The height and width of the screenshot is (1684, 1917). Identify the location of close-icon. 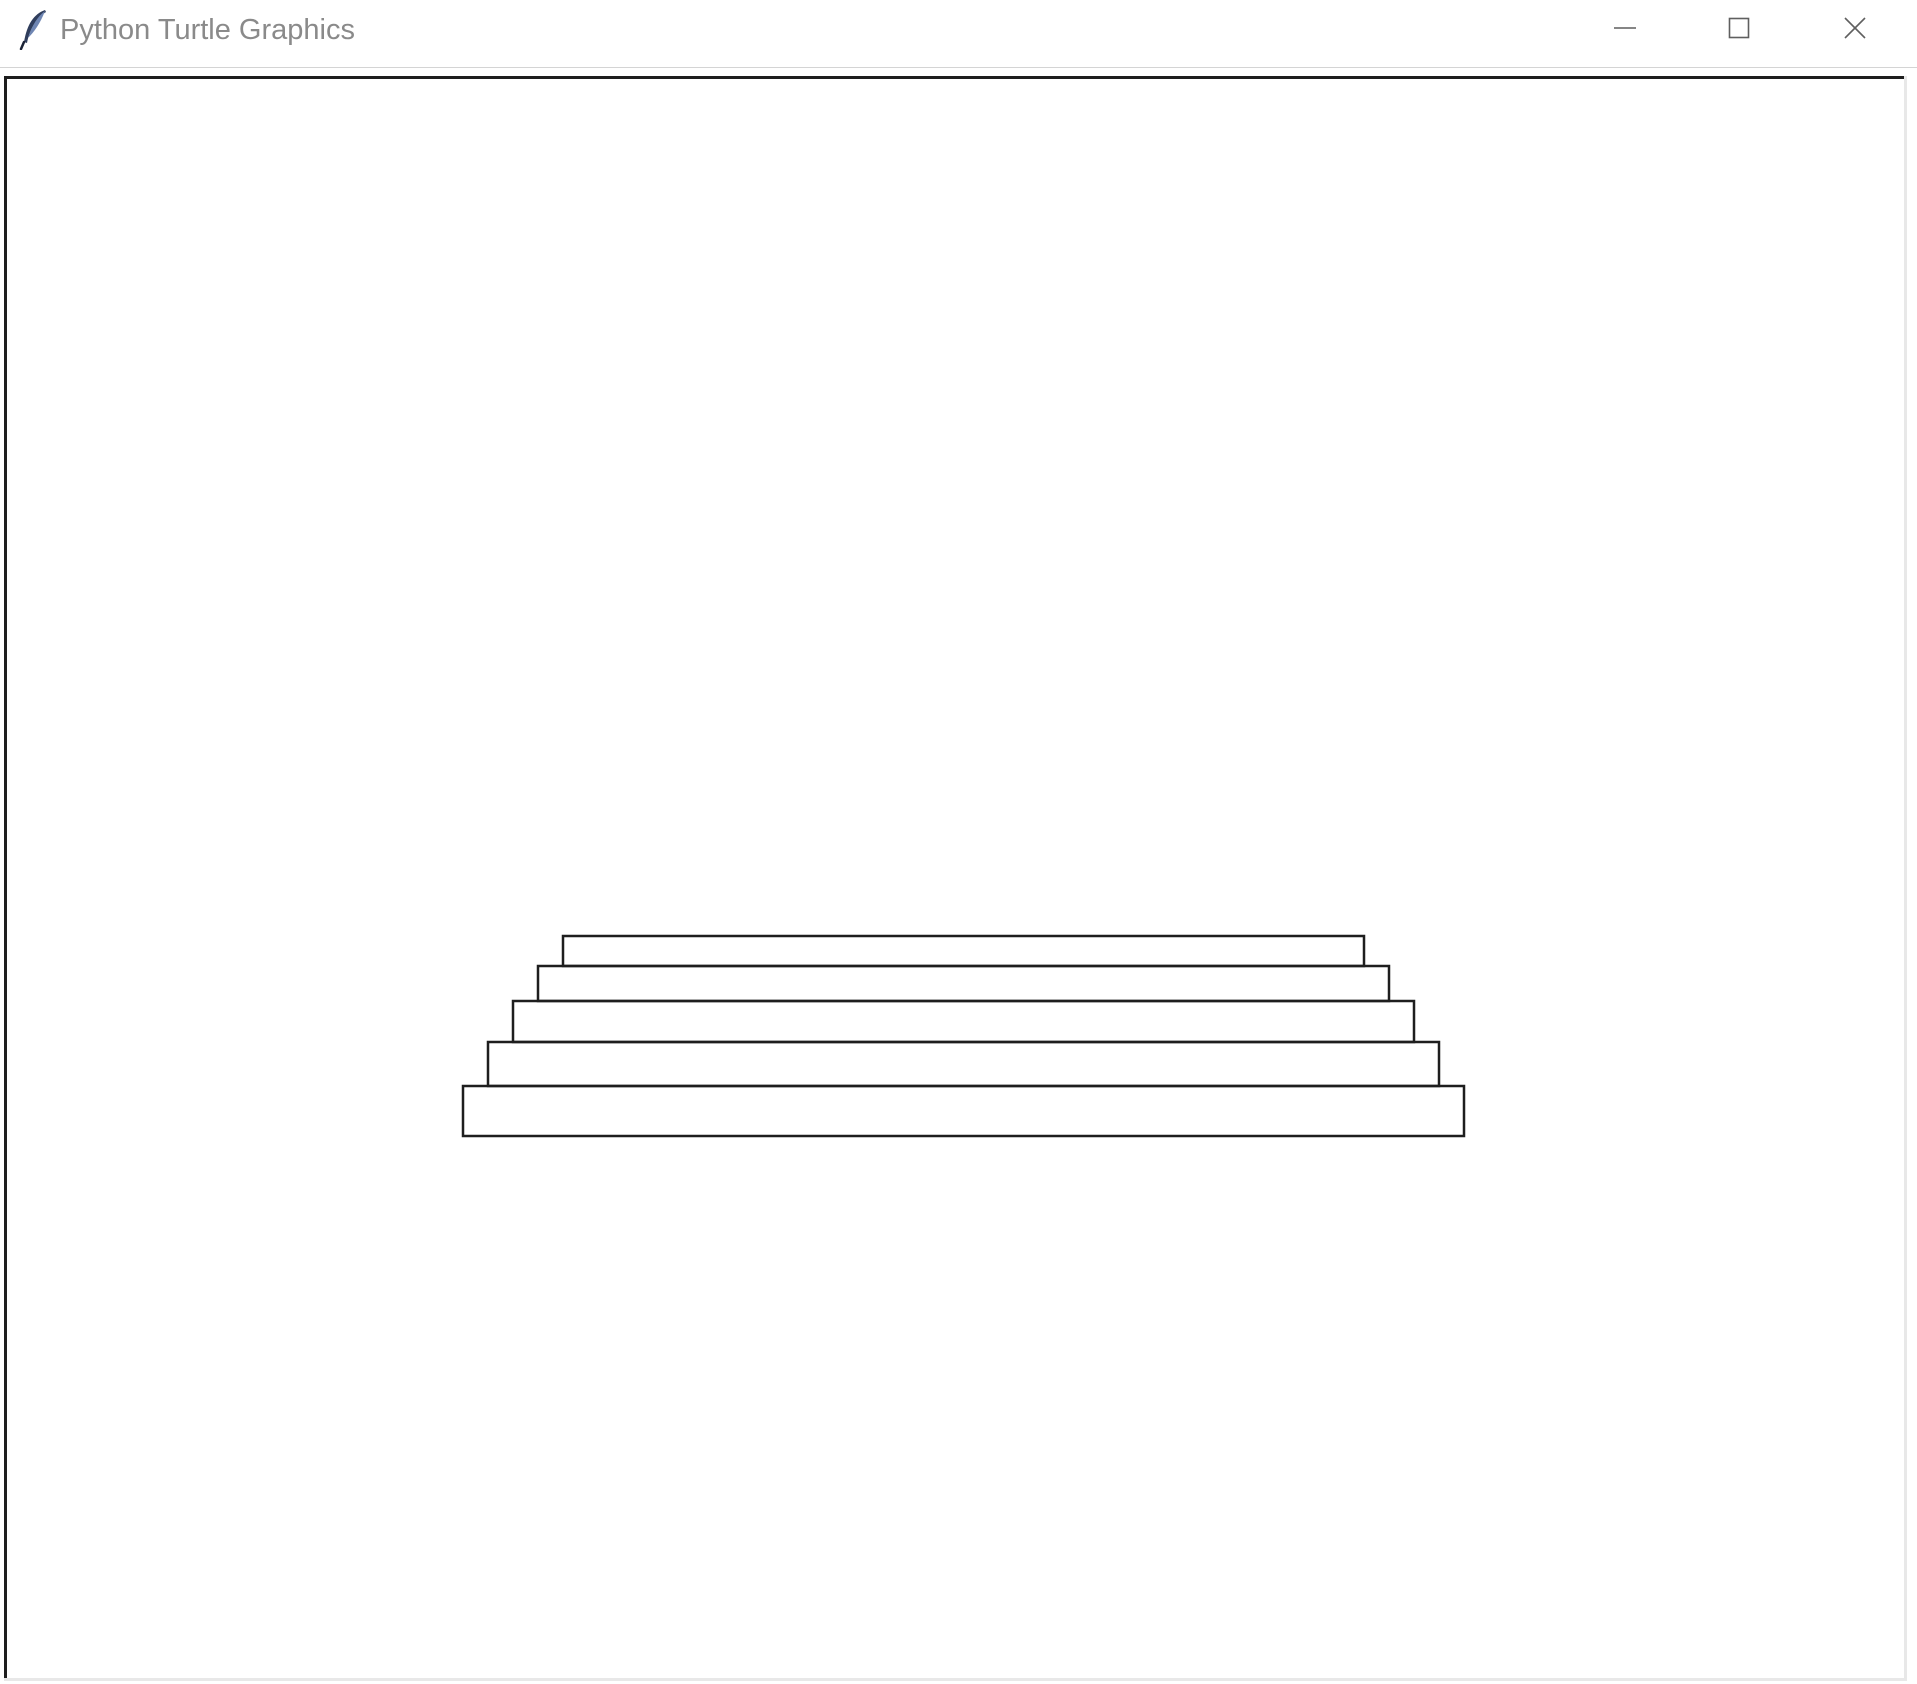
(1855, 28).